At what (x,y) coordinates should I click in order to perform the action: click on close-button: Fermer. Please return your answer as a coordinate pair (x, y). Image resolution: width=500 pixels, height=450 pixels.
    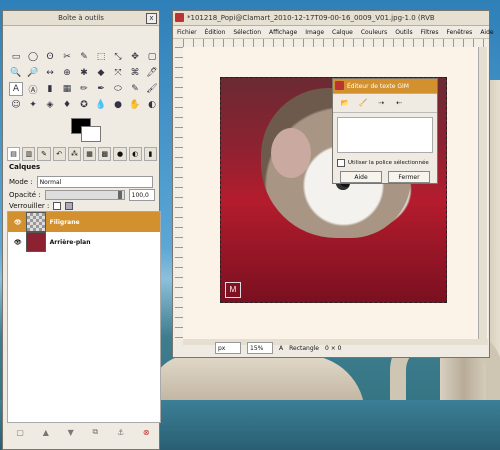
    Looking at the image, I should click on (409, 177).